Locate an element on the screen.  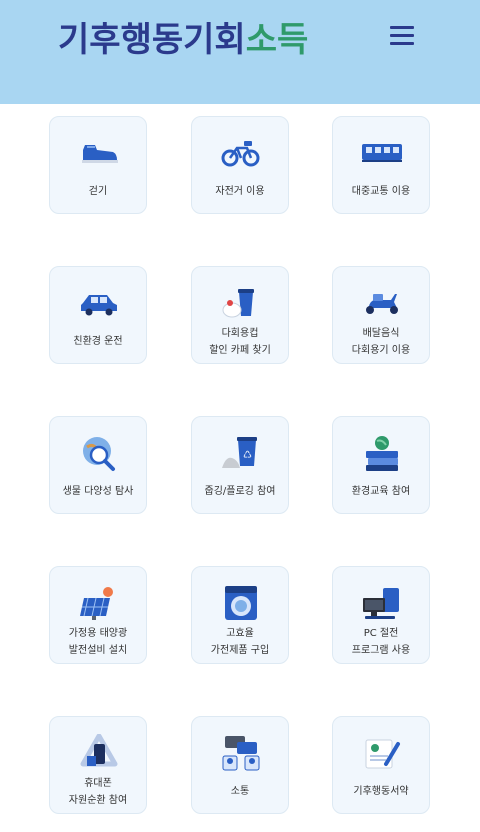
logo-text: 기후행동기회소득 is located at coordinates (183, 40).